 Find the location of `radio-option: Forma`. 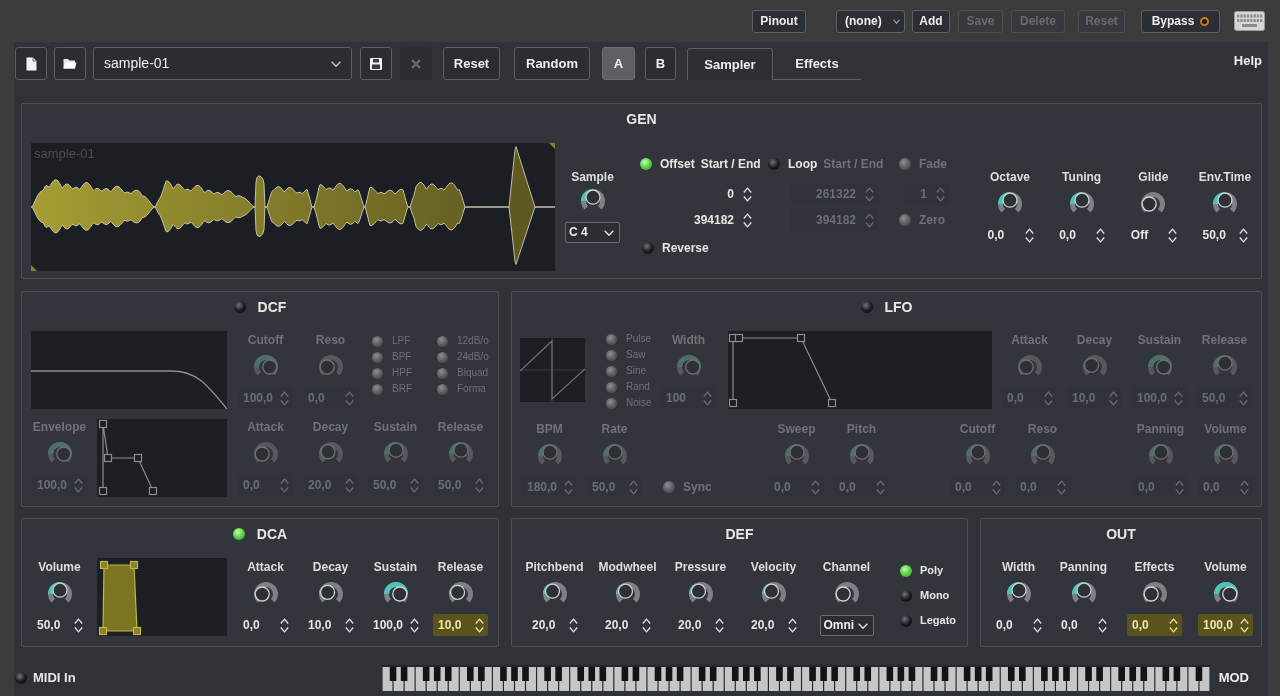

radio-option: Forma is located at coordinates (466, 389).